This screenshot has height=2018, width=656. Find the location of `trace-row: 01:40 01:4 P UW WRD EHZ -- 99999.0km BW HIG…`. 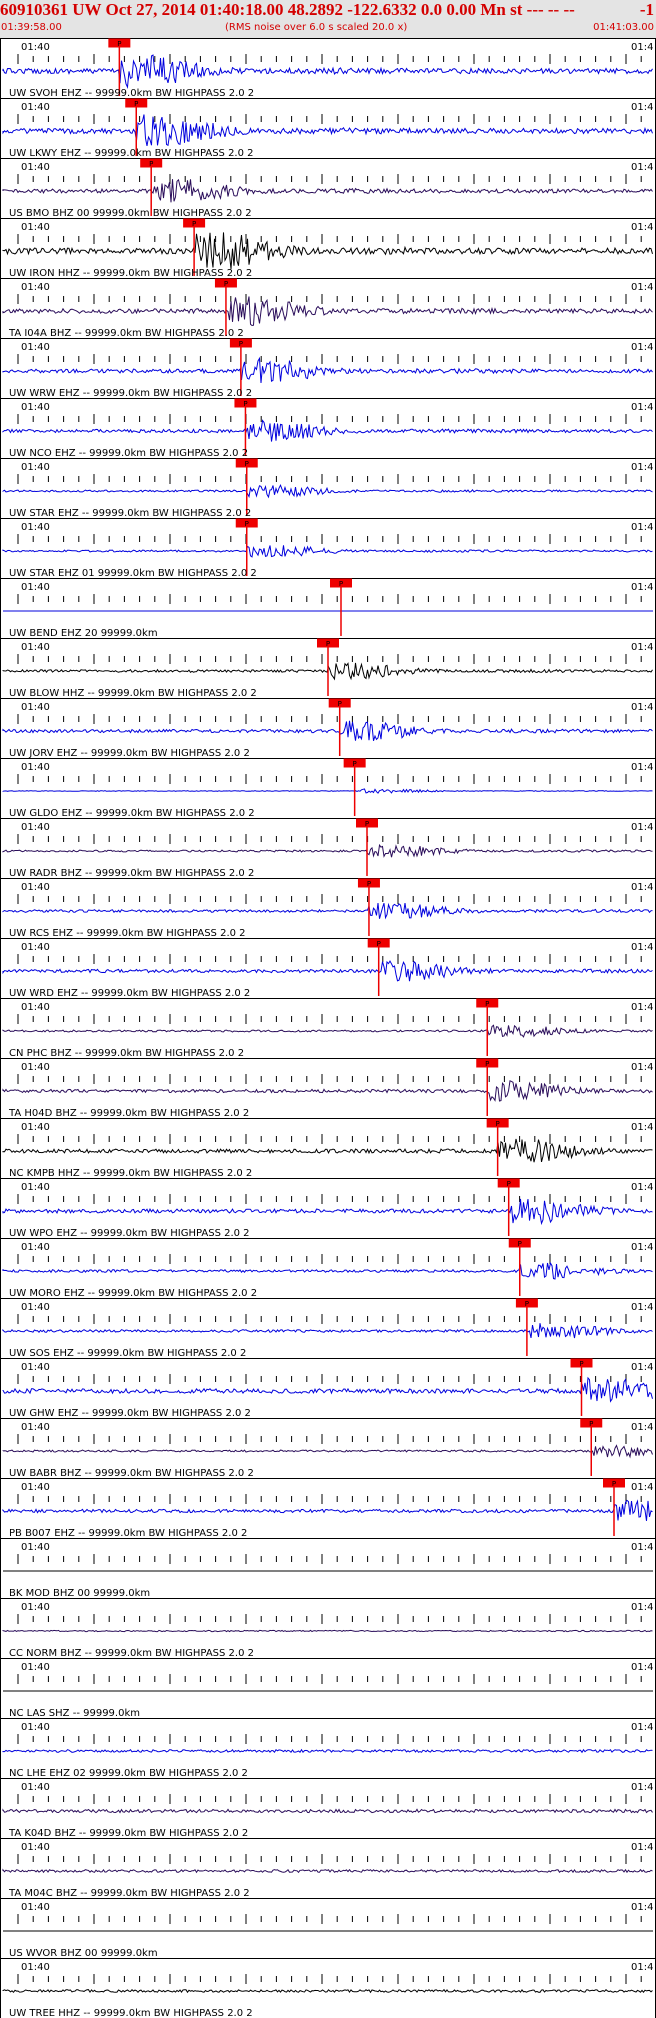

trace-row: 01:40 01:4 P UW WRD EHZ -- 99999.0km BW HIG… is located at coordinates (328, 968).